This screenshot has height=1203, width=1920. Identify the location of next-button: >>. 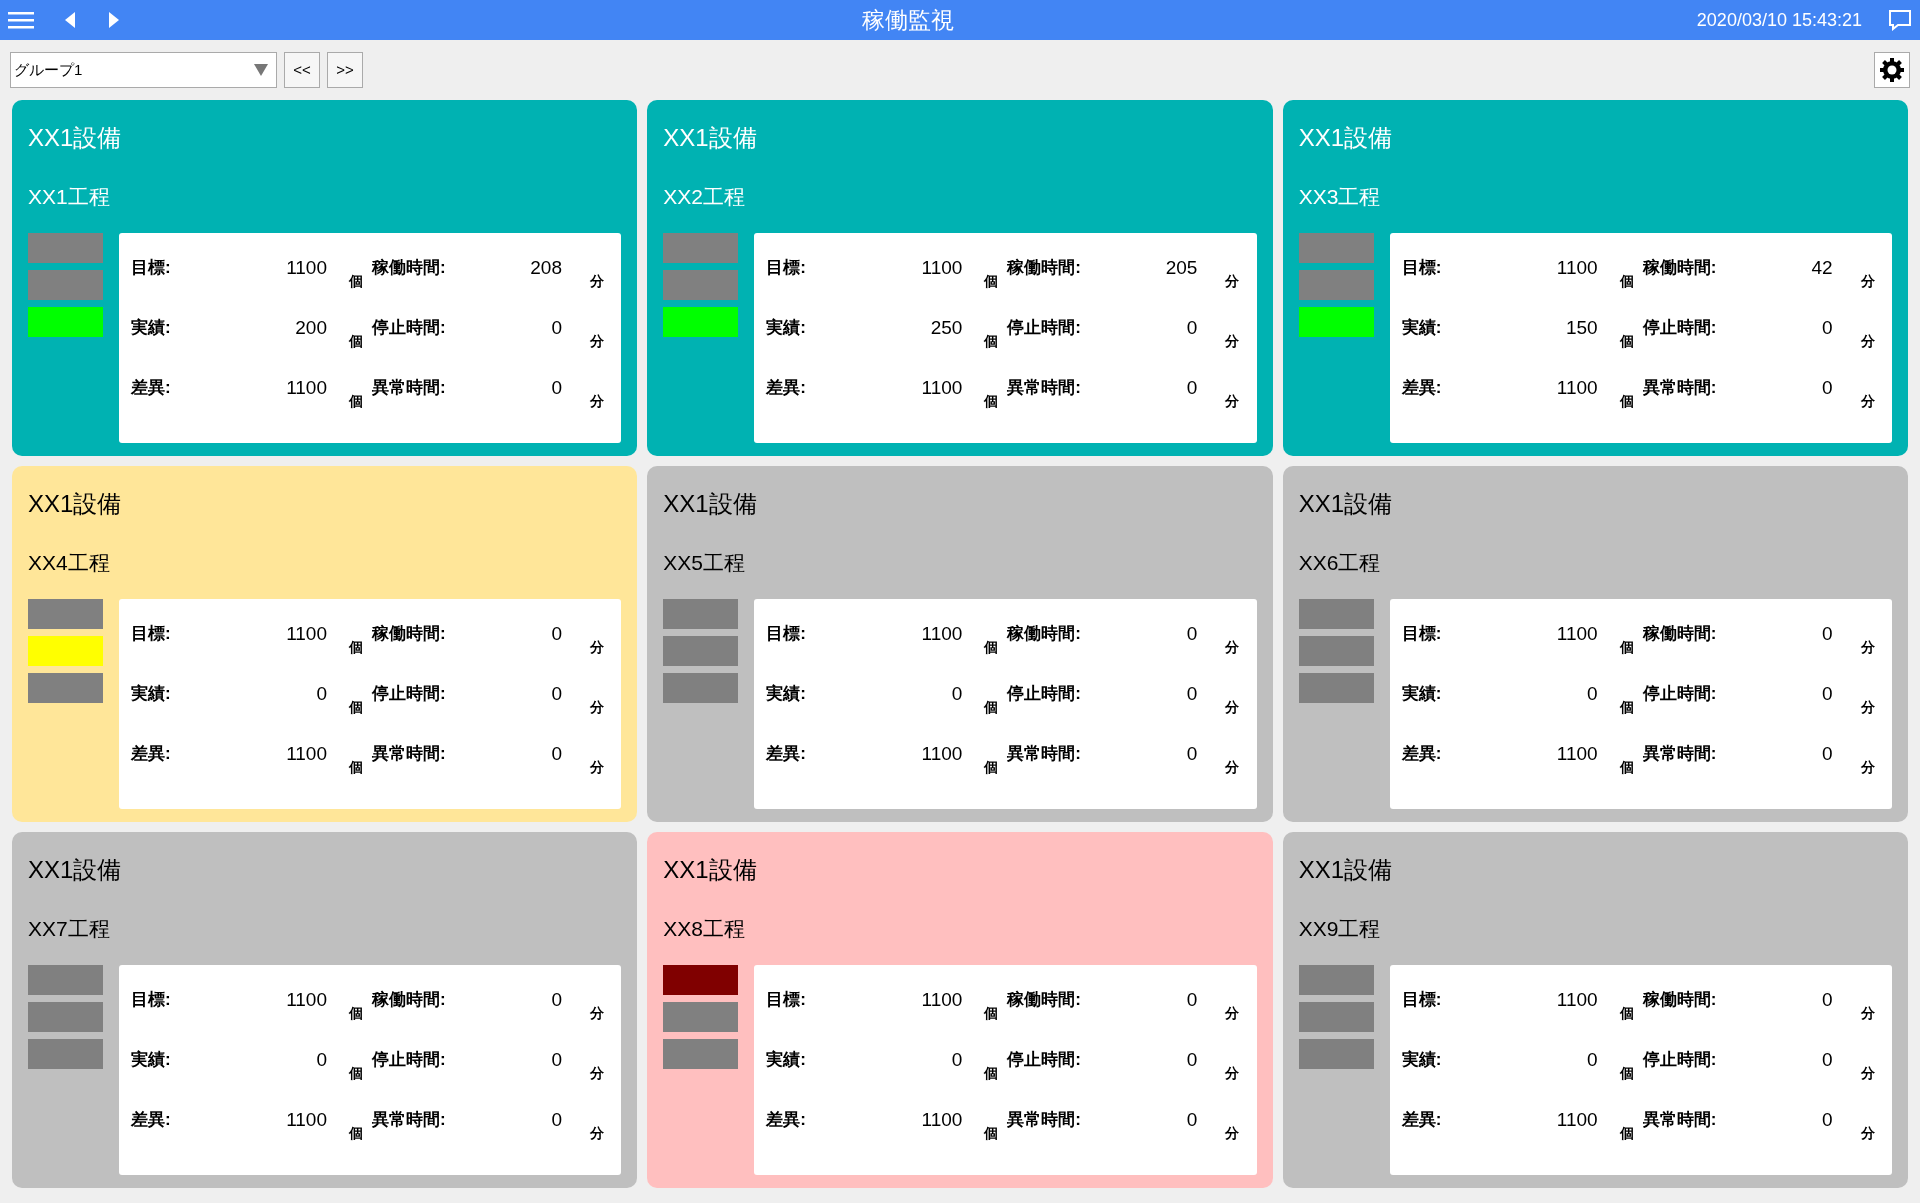
(345, 70).